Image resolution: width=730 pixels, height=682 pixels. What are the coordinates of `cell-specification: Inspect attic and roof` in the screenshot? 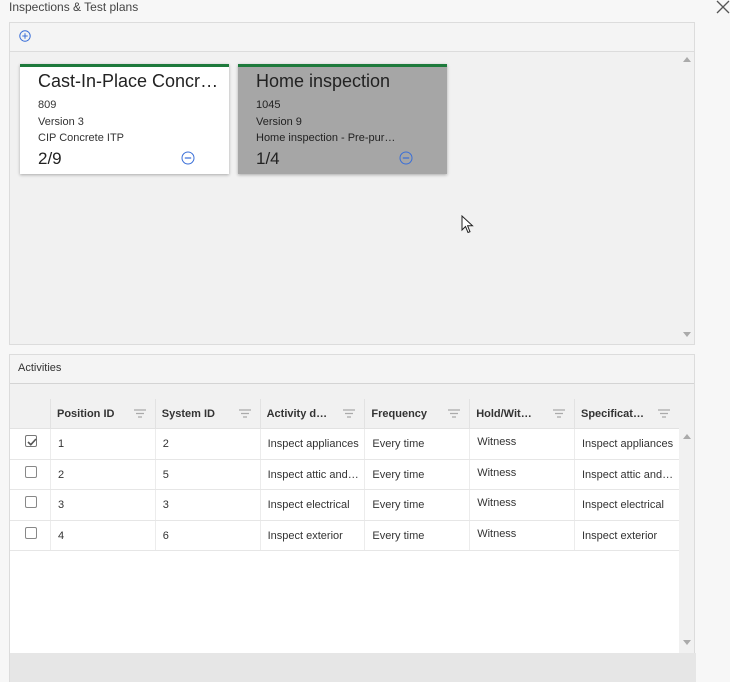 It's located at (626, 474).